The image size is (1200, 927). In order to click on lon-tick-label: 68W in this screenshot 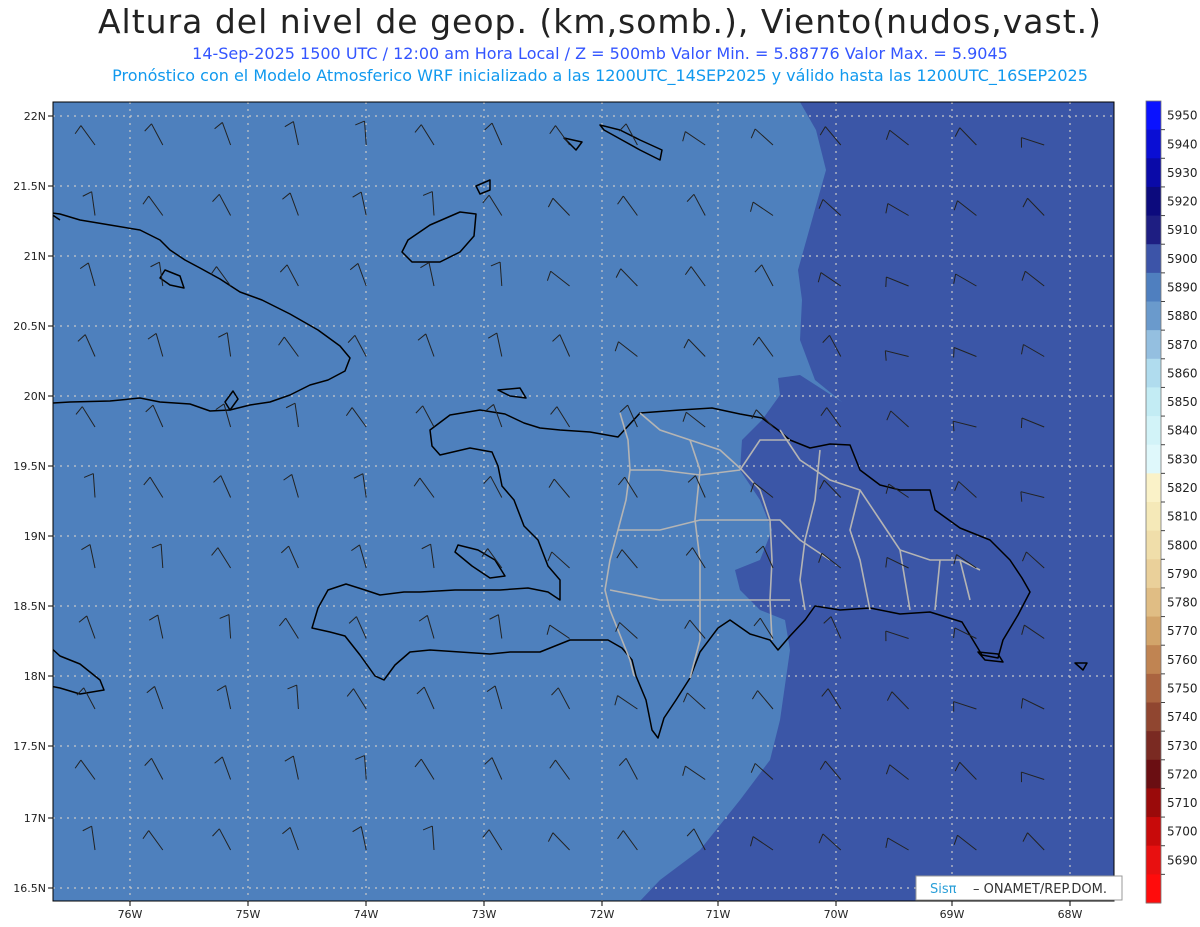, I will do `click(1070, 914)`.